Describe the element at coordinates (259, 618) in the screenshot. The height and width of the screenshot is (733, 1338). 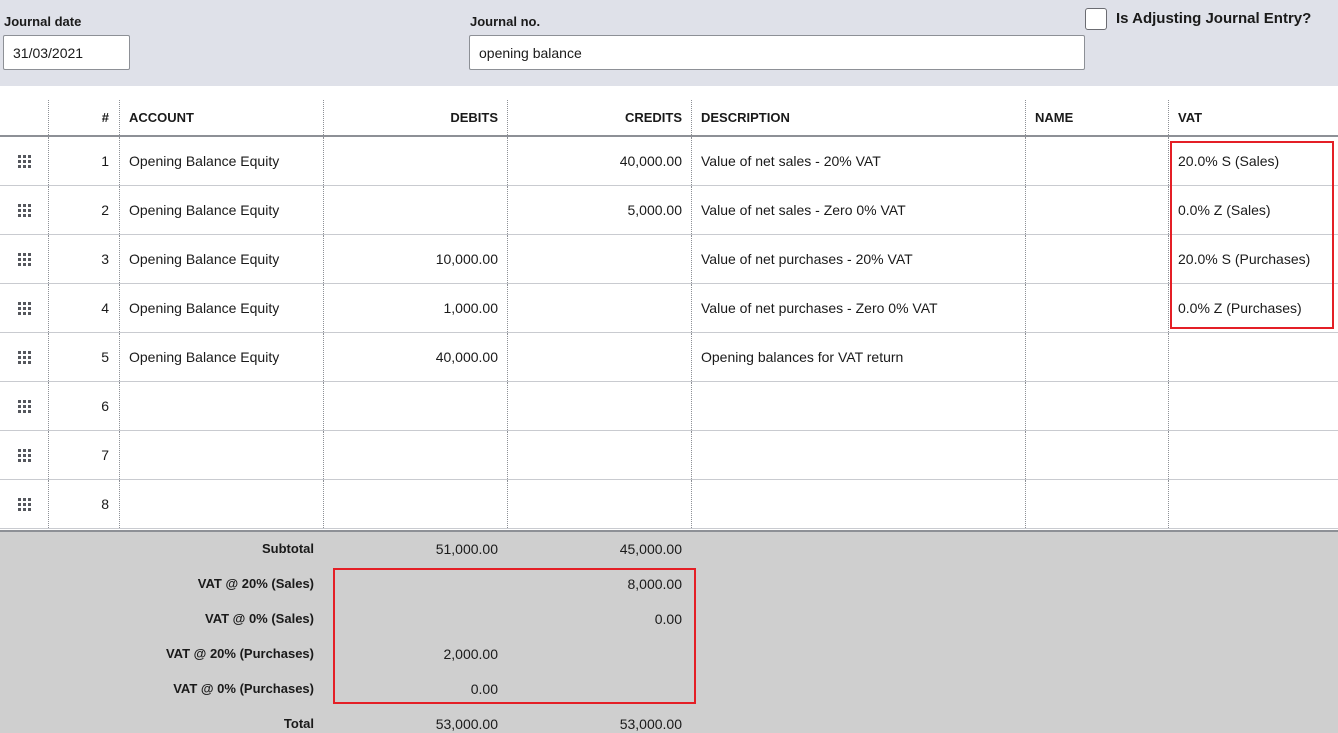
I see `summary-label: VAT @ 0% (Sales)` at that location.